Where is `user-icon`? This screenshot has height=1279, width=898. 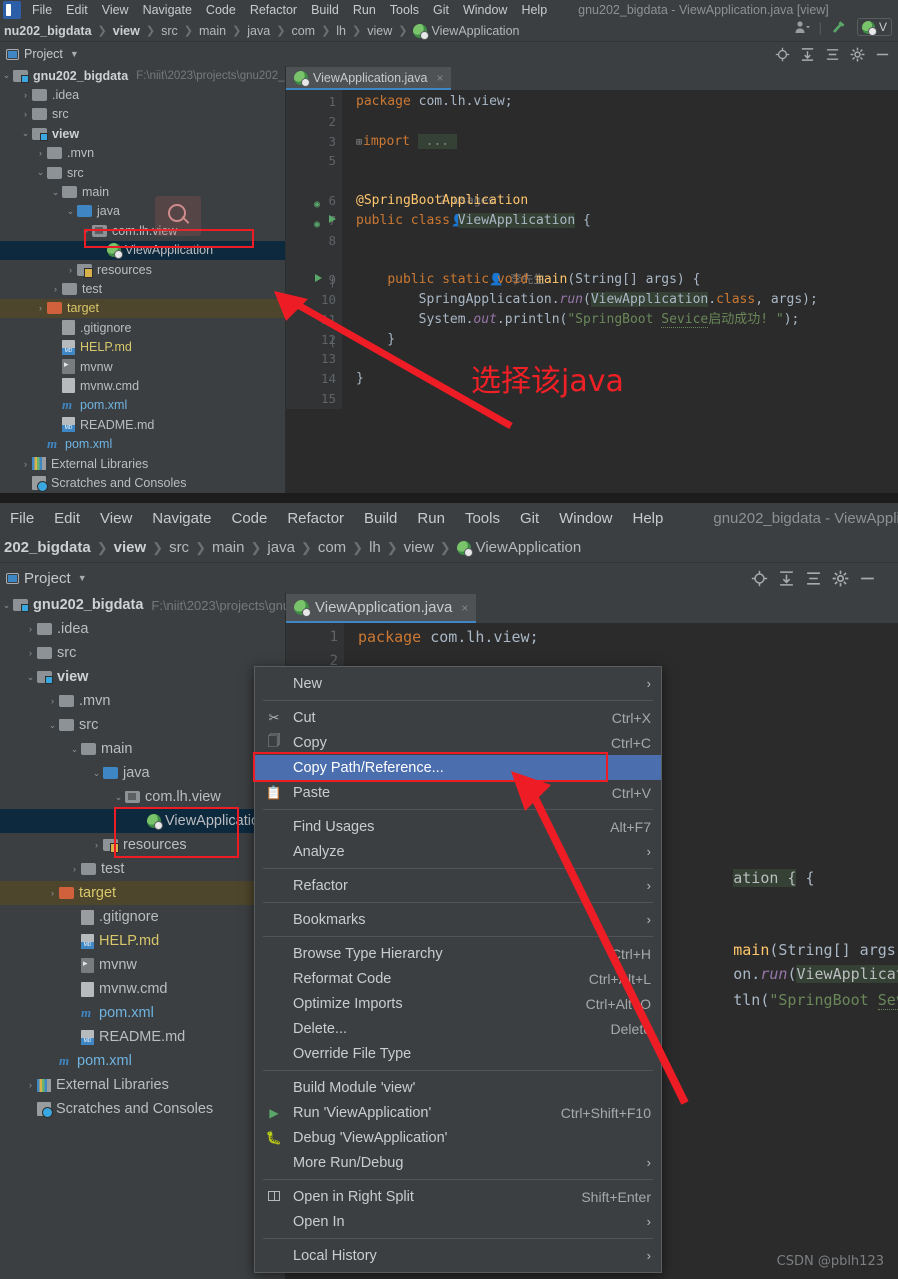
user-icon is located at coordinates (802, 27).